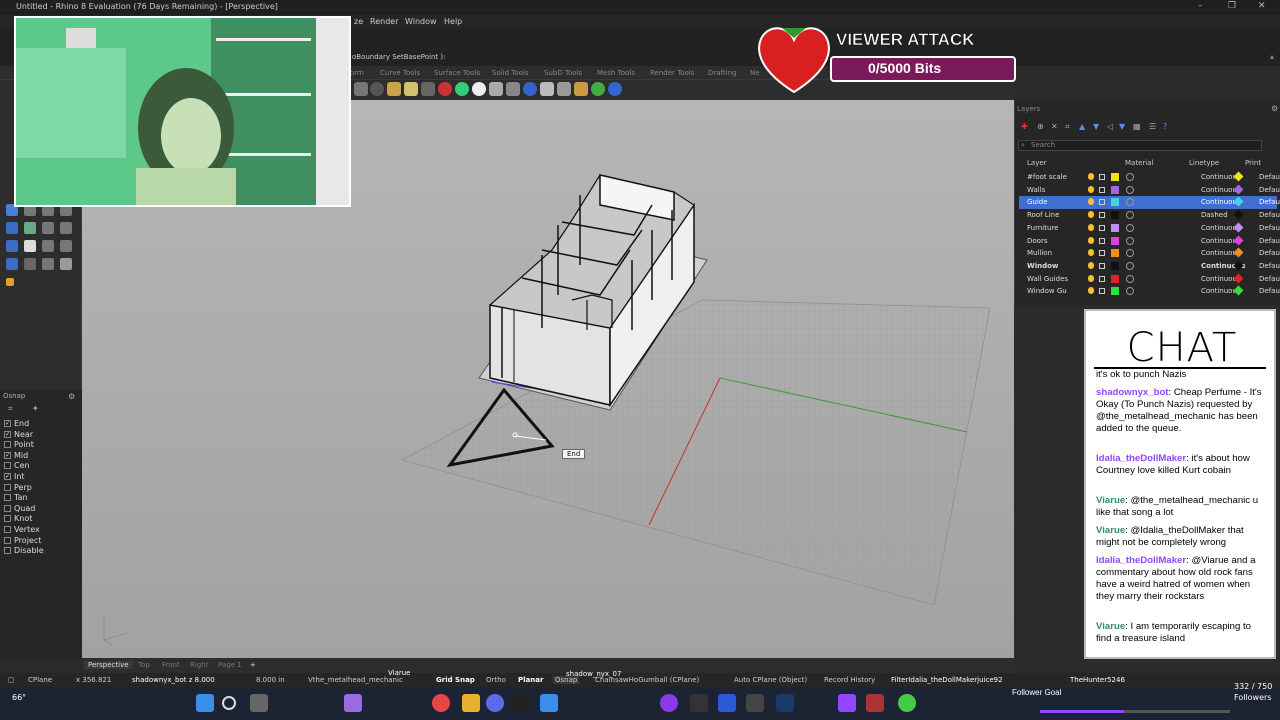 Image resolution: width=1280 pixels, height=720 pixels. What do you see at coordinates (1149, 241) in the screenshot?
I see `layer-row: Doors Continuous Defau` at bounding box center [1149, 241].